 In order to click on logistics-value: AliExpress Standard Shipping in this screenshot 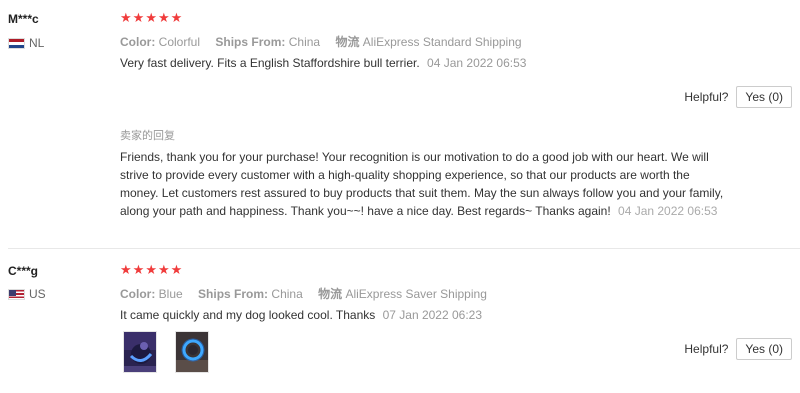, I will do `click(442, 42)`.